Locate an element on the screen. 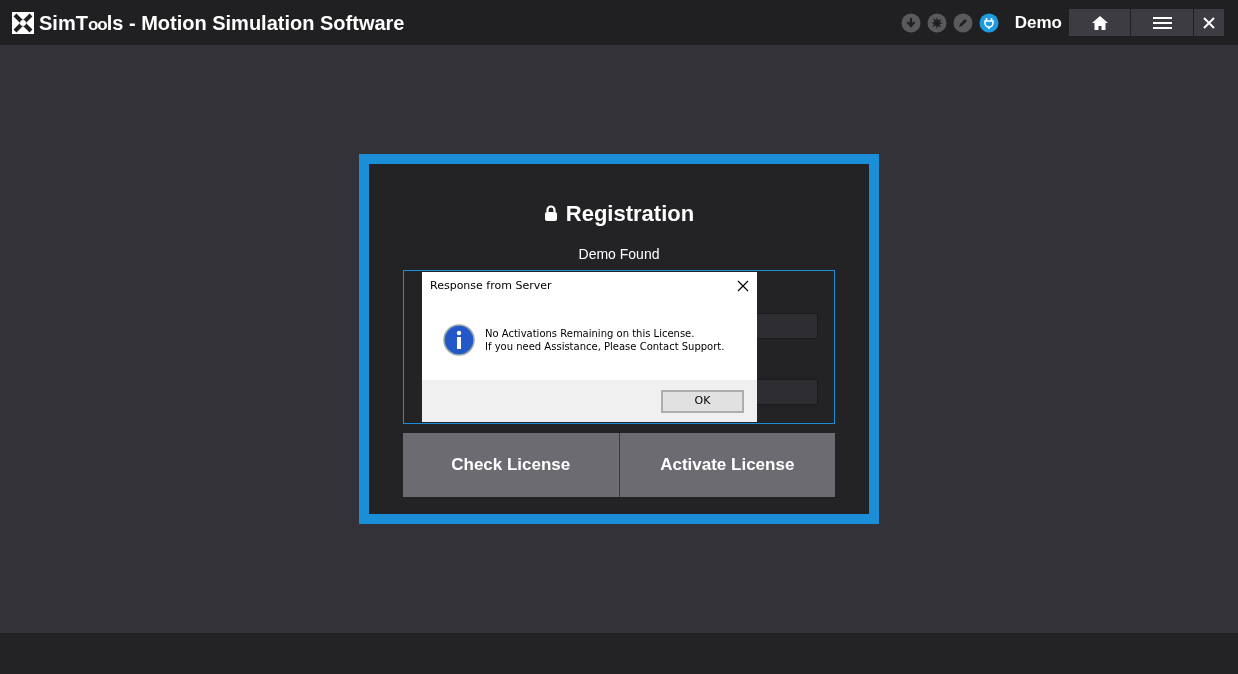 The height and width of the screenshot is (674, 1238). dialog-message: If you need Assistance, Please Contact Support. is located at coordinates (605, 346).